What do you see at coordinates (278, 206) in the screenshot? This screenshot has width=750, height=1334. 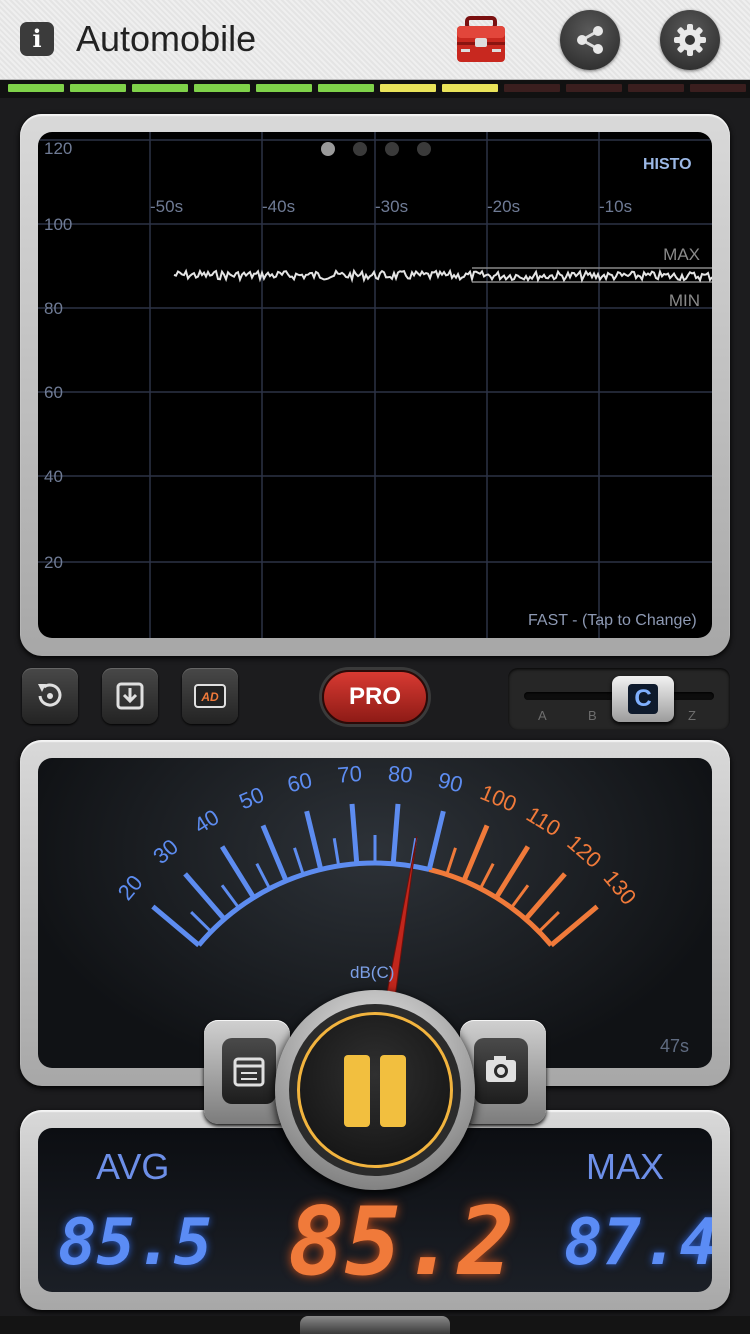 I see `x-tick-label: -40s` at bounding box center [278, 206].